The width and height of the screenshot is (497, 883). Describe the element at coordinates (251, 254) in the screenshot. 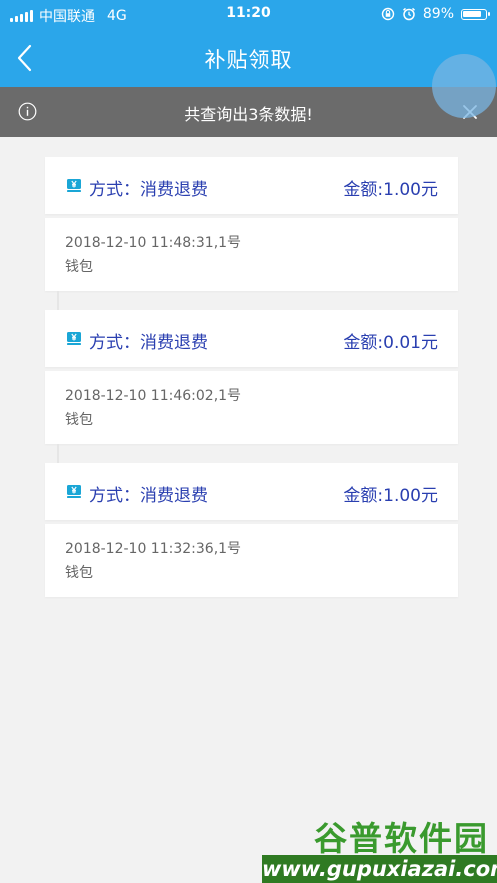

I see `record-details: 2018-12-10 11:48:31,1号 钱包` at that location.